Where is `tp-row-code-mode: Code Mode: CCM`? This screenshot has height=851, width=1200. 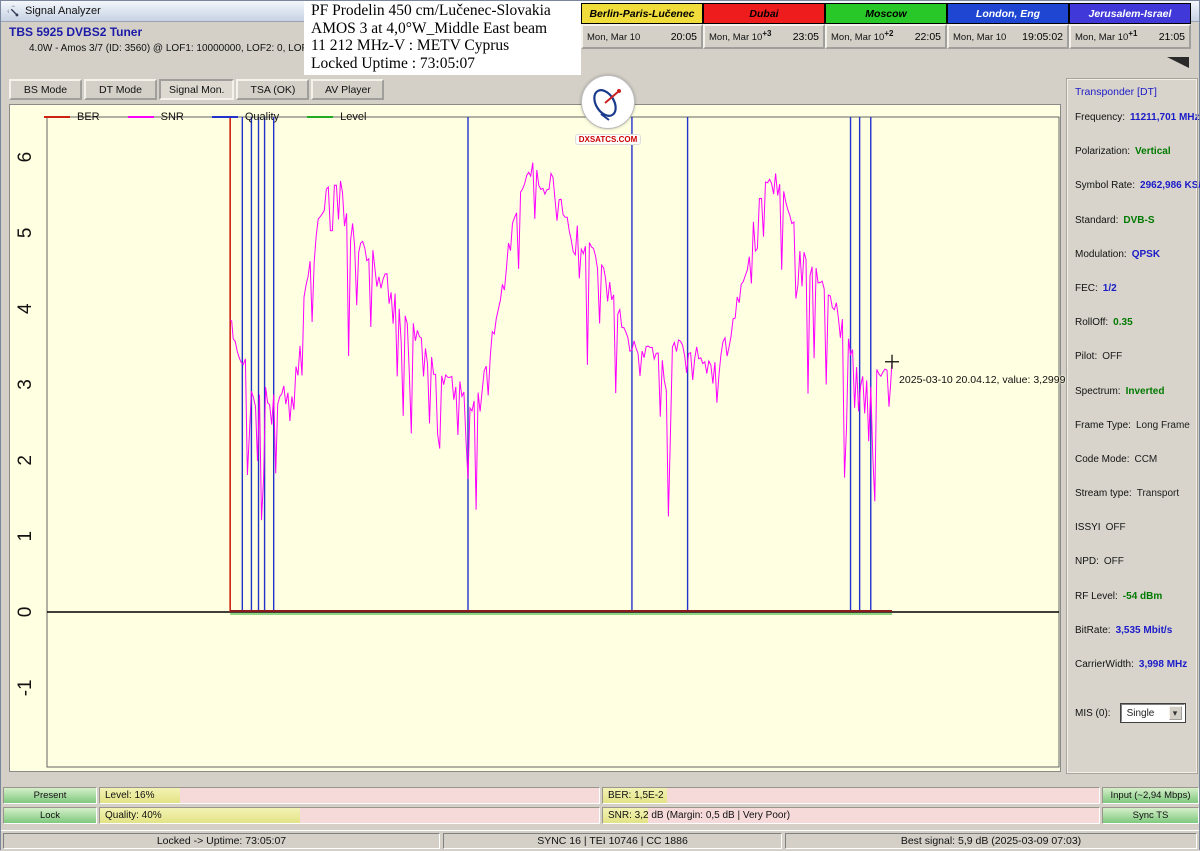
tp-row-code-mode: Code Mode: CCM is located at coordinates (1132, 460).